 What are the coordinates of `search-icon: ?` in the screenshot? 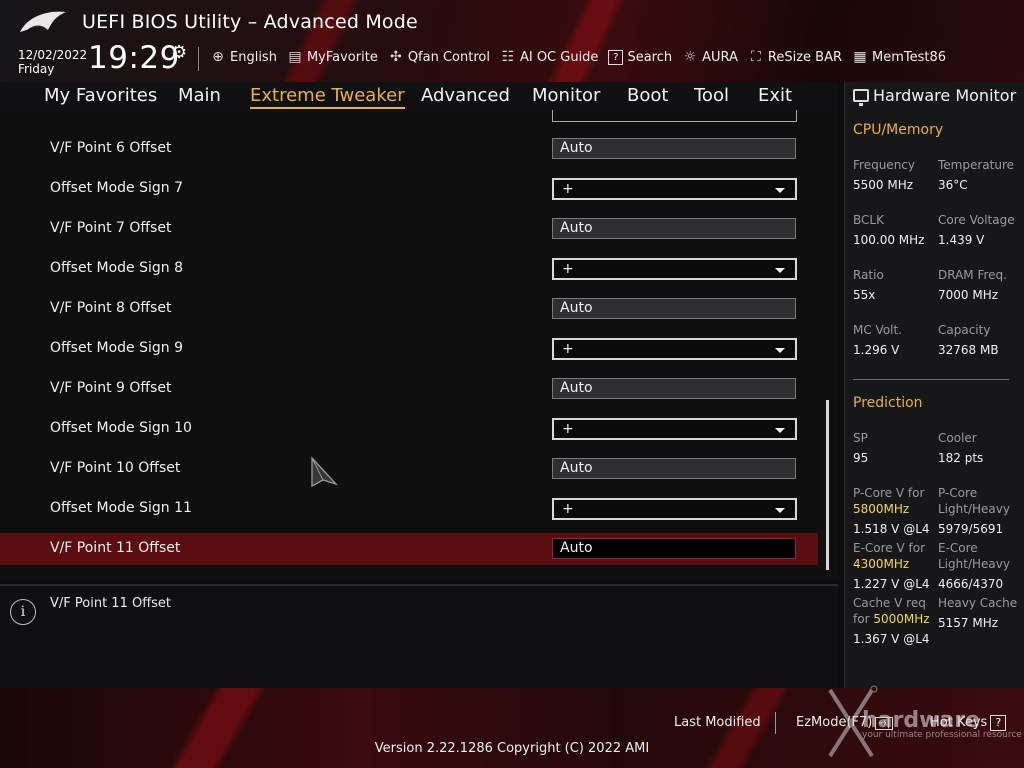 It's located at (616, 57).